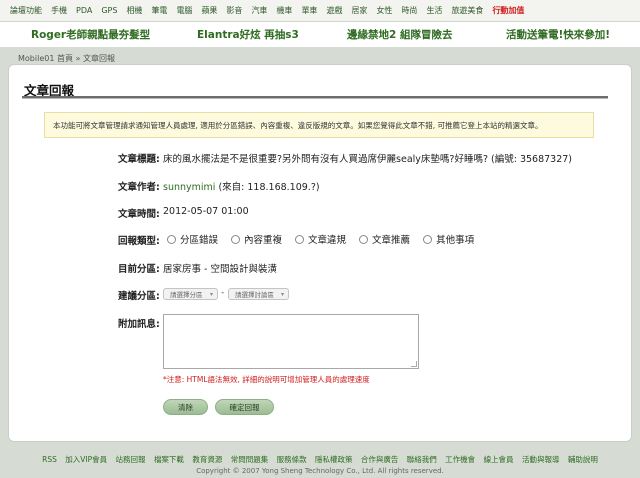 The width and height of the screenshot is (640, 478). What do you see at coordinates (414, 364) in the screenshot?
I see `resize-grip-icon` at bounding box center [414, 364].